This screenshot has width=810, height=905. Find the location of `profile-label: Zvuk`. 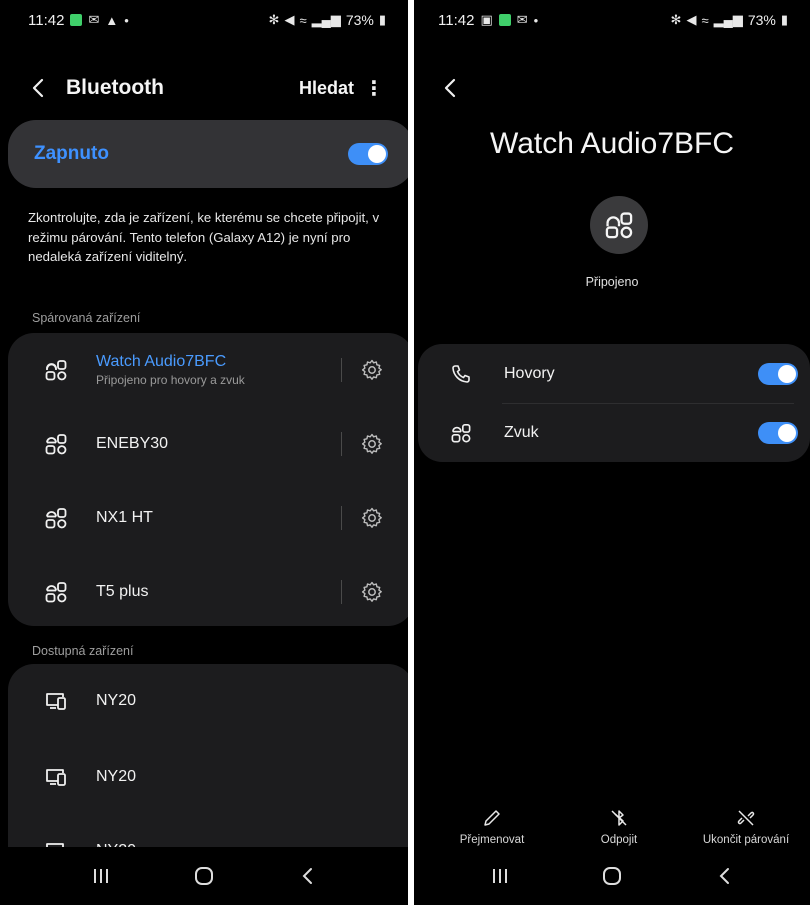

profile-label: Zvuk is located at coordinates (521, 432).